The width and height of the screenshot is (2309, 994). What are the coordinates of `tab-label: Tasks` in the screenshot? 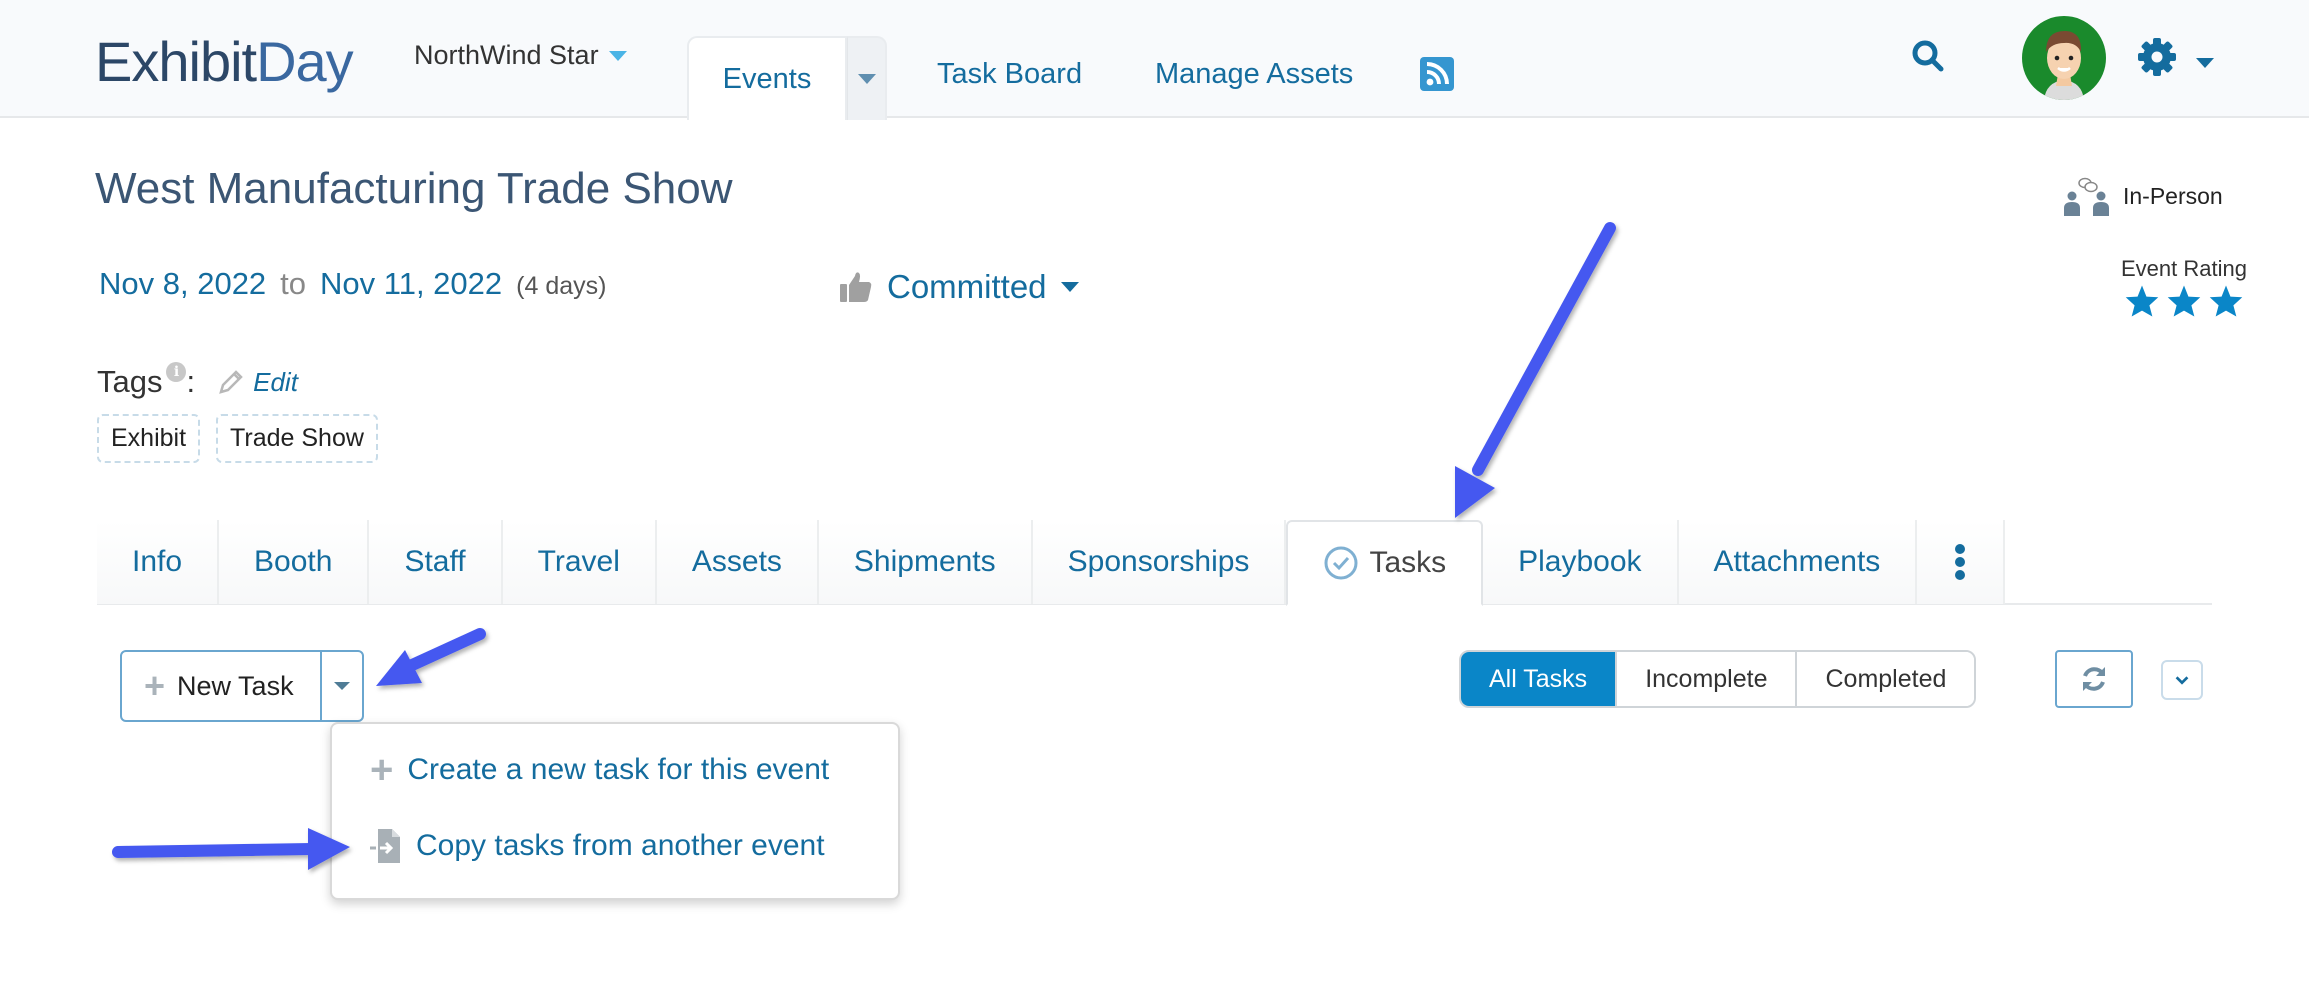 It's located at (1408, 562).